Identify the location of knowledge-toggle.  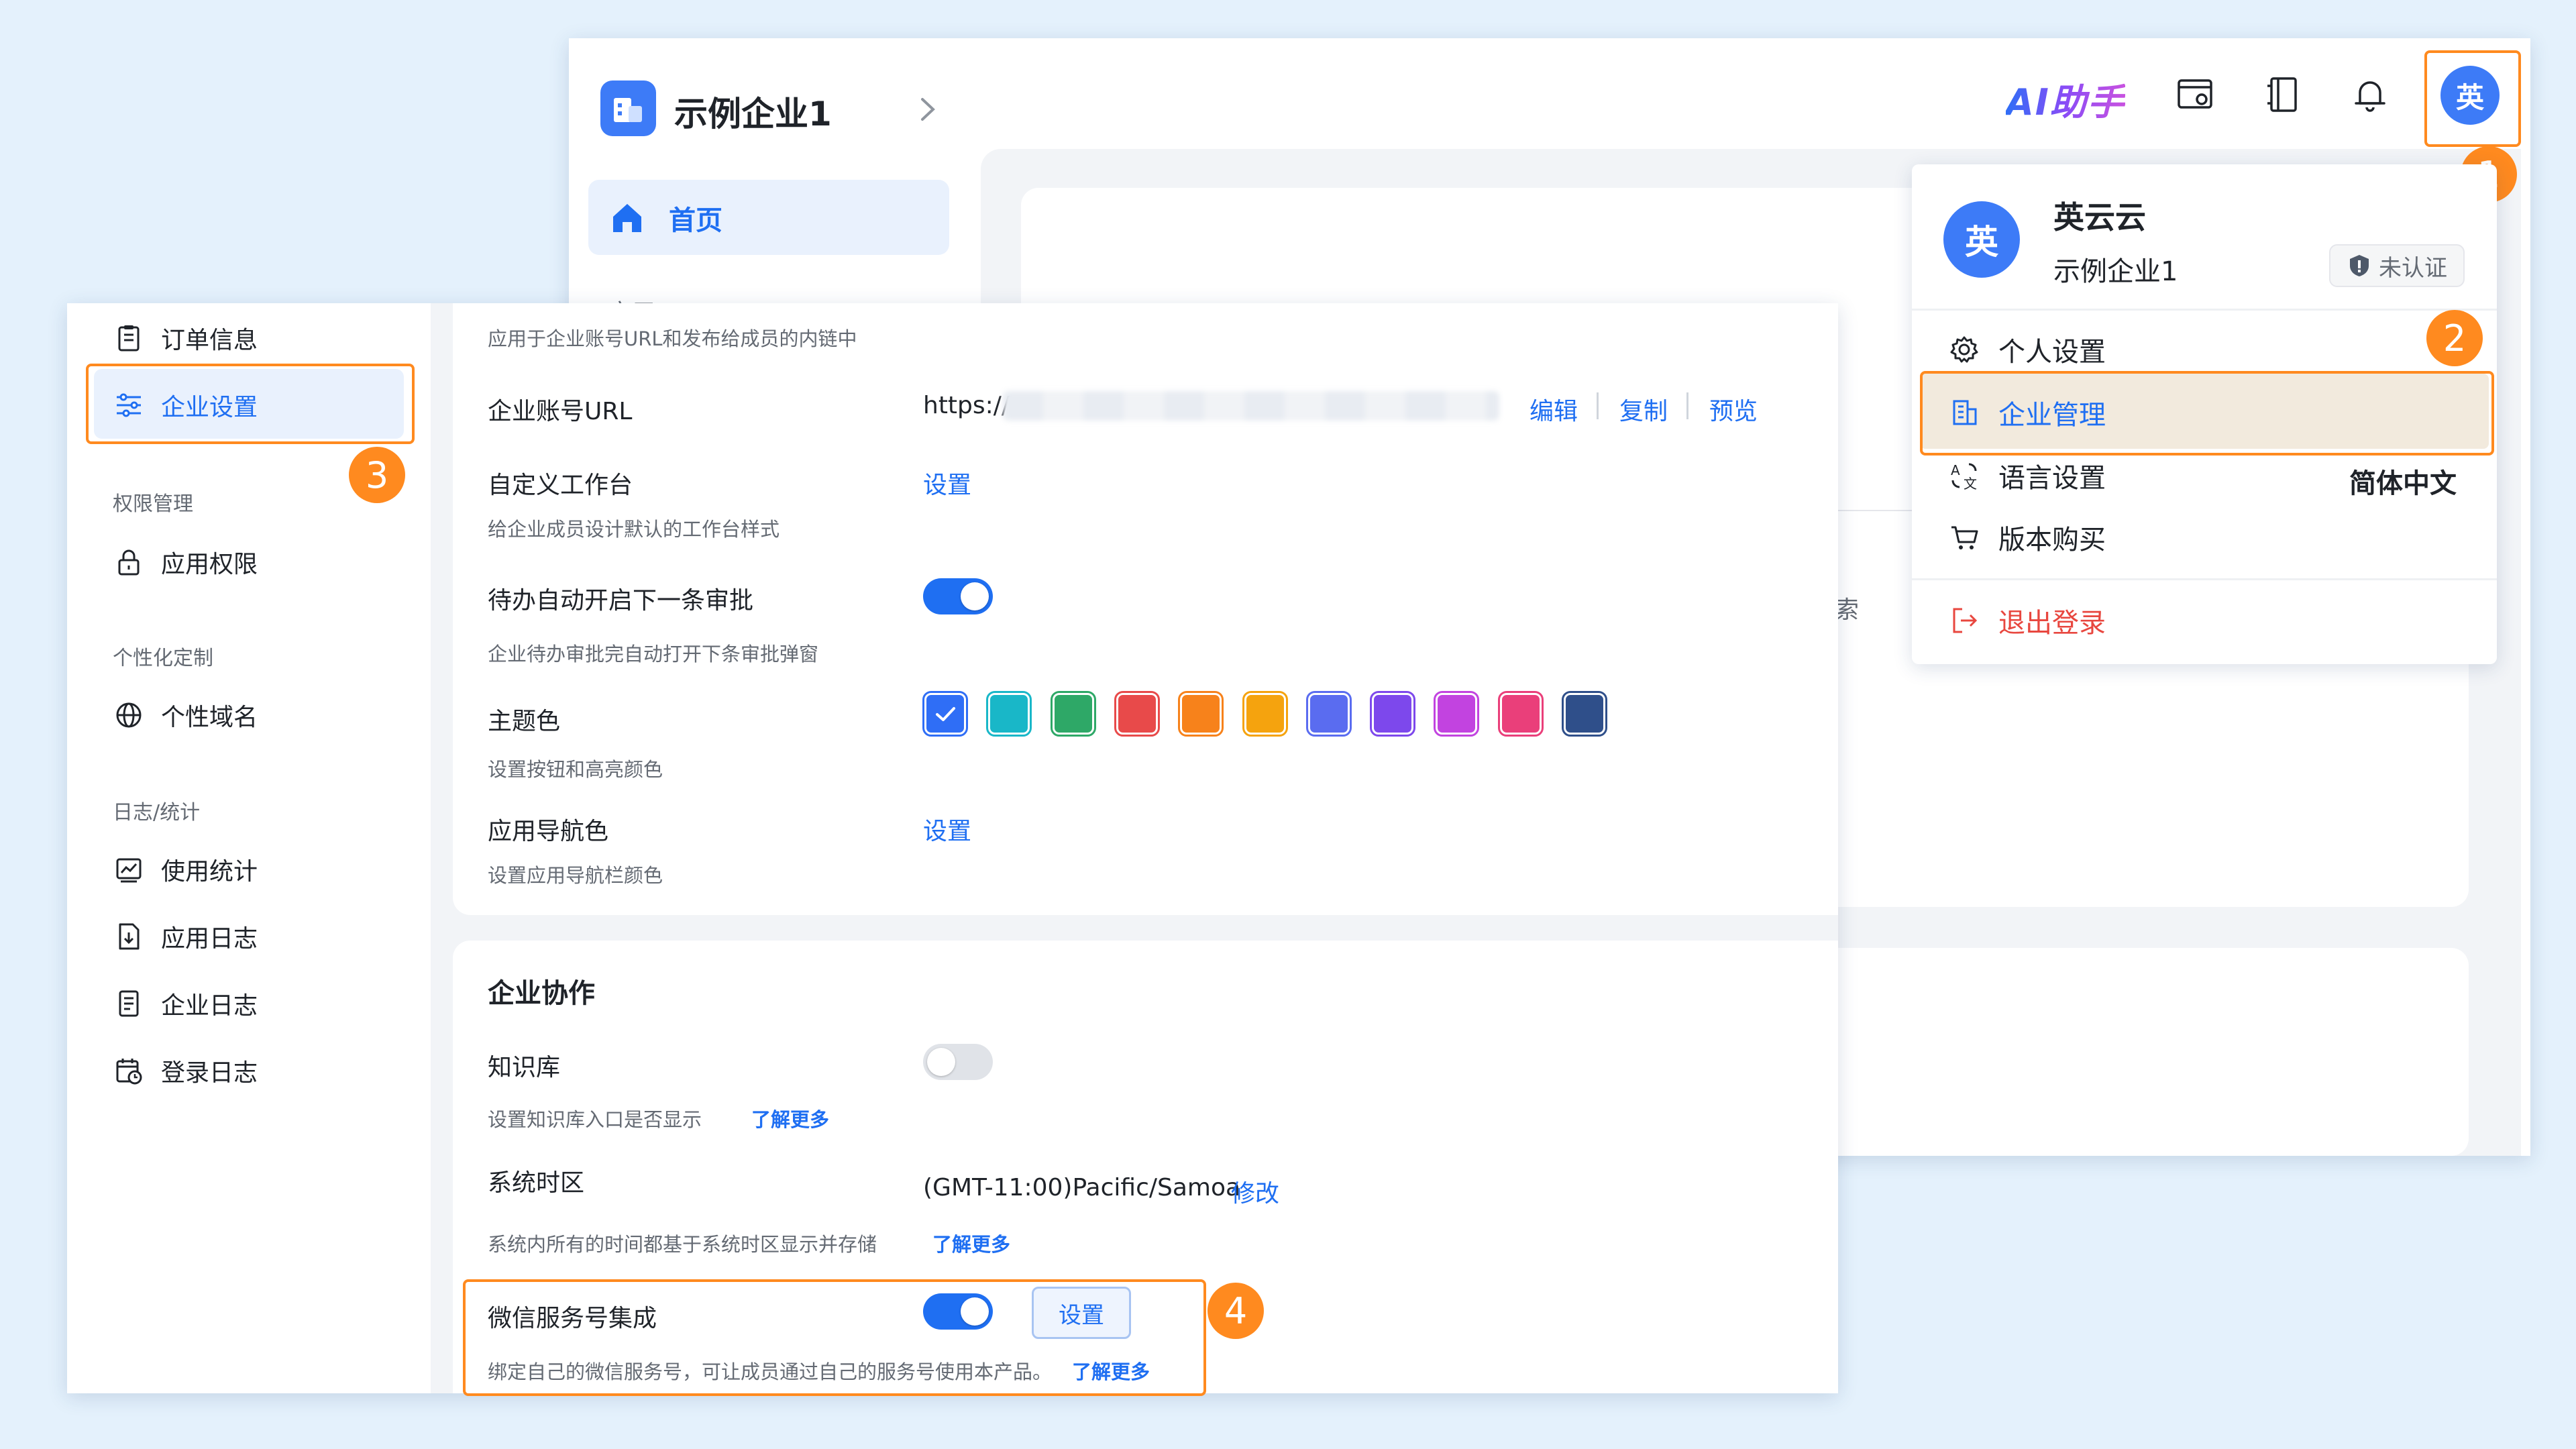
(958, 1062).